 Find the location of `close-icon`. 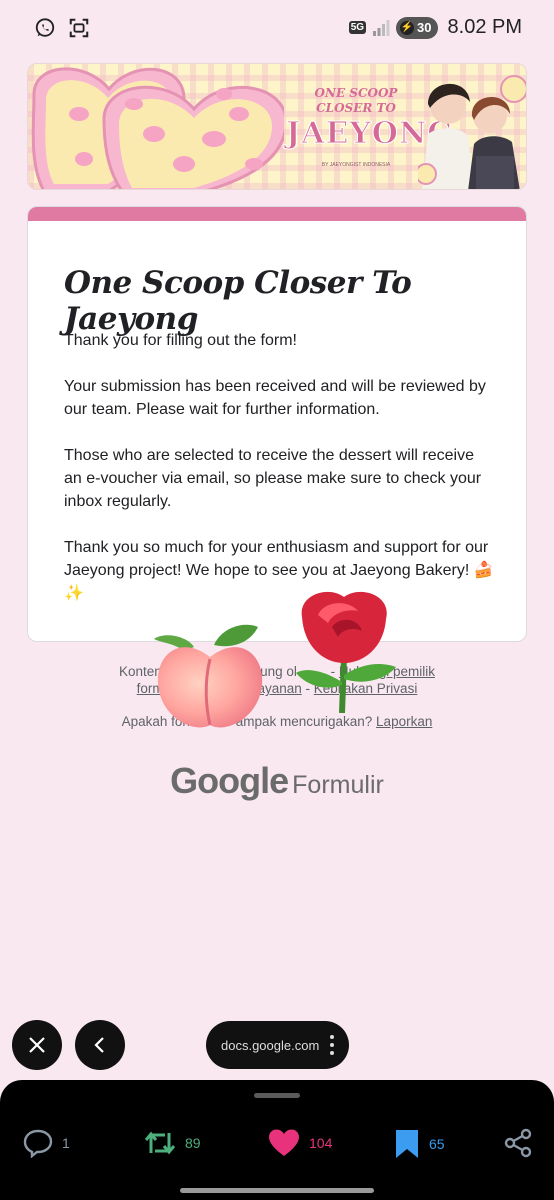

close-icon is located at coordinates (37, 1045).